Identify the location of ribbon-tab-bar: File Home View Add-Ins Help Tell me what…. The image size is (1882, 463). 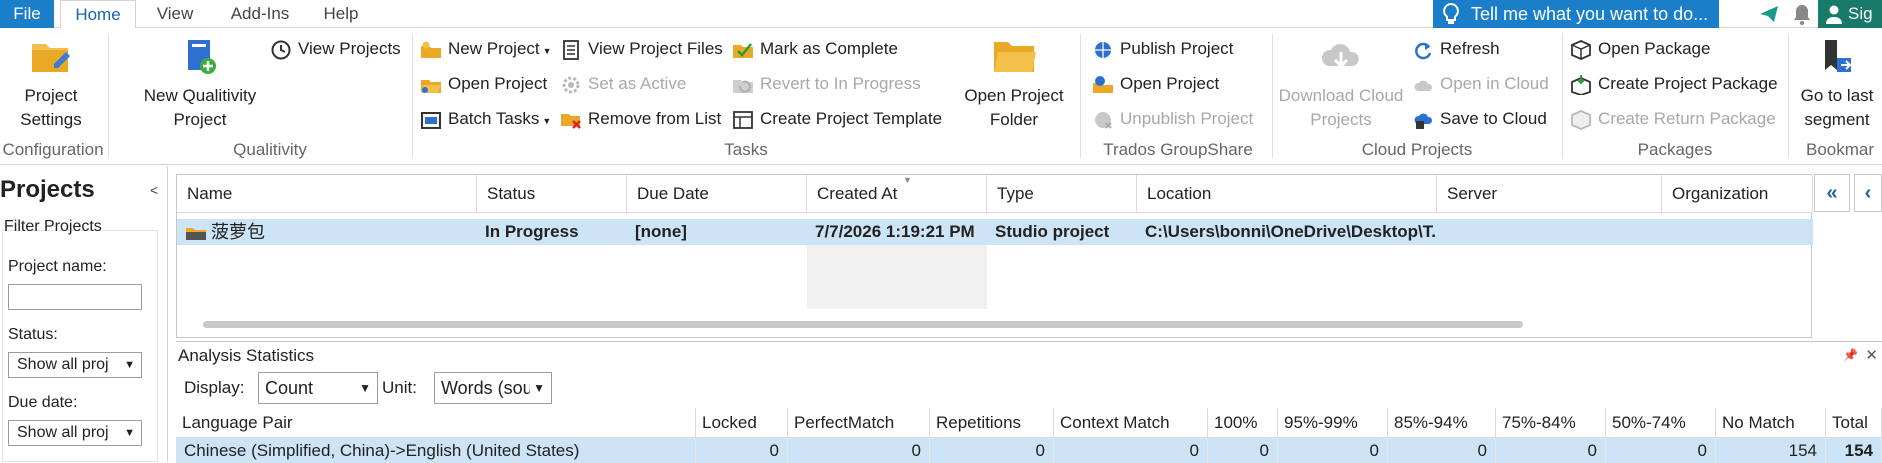
(941, 14).